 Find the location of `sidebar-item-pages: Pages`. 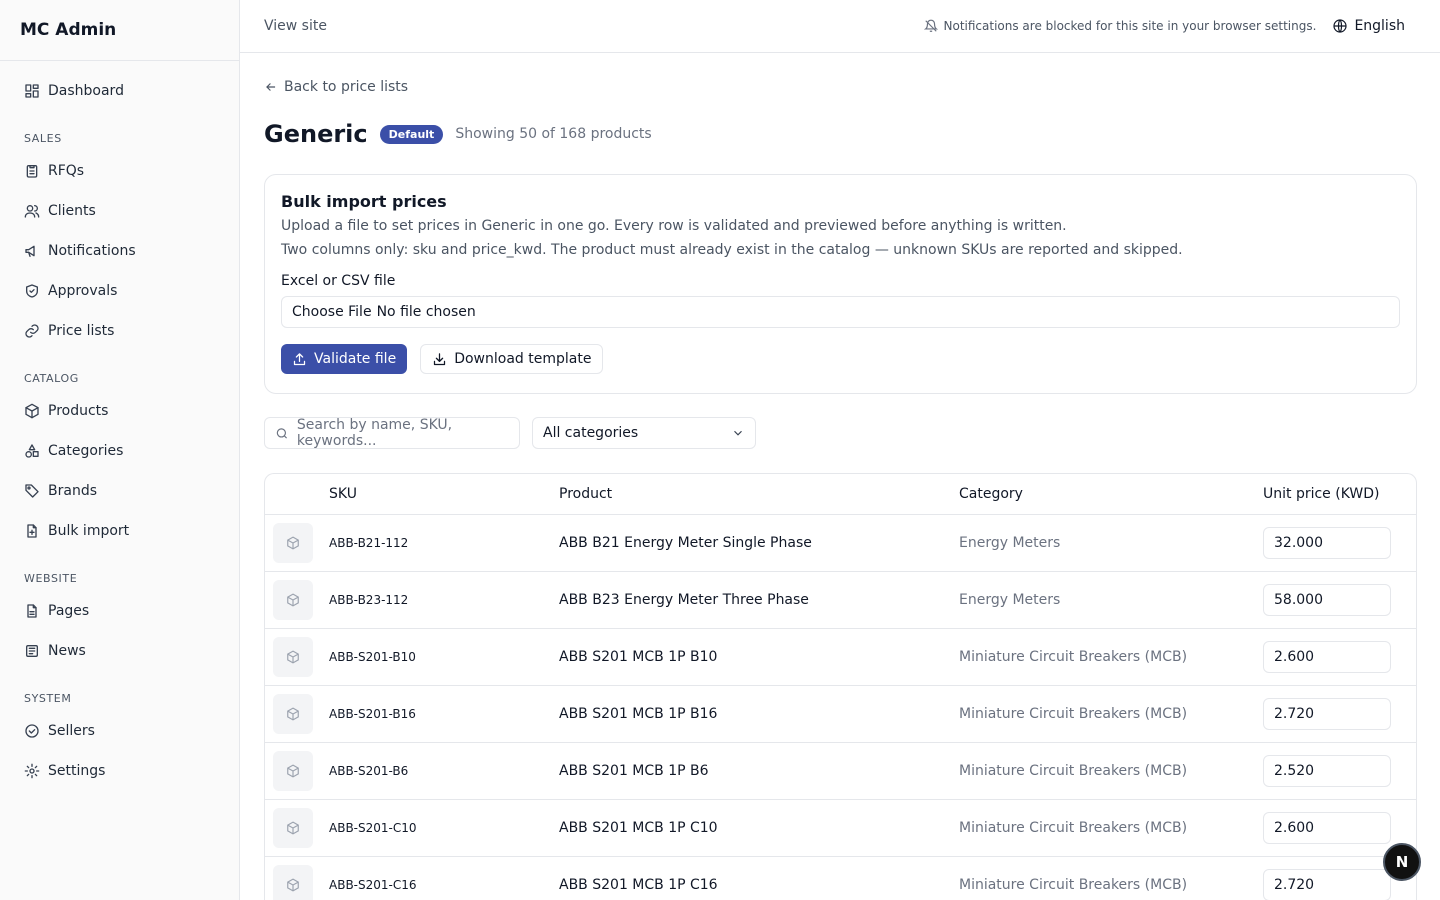

sidebar-item-pages: Pages is located at coordinates (119, 611).